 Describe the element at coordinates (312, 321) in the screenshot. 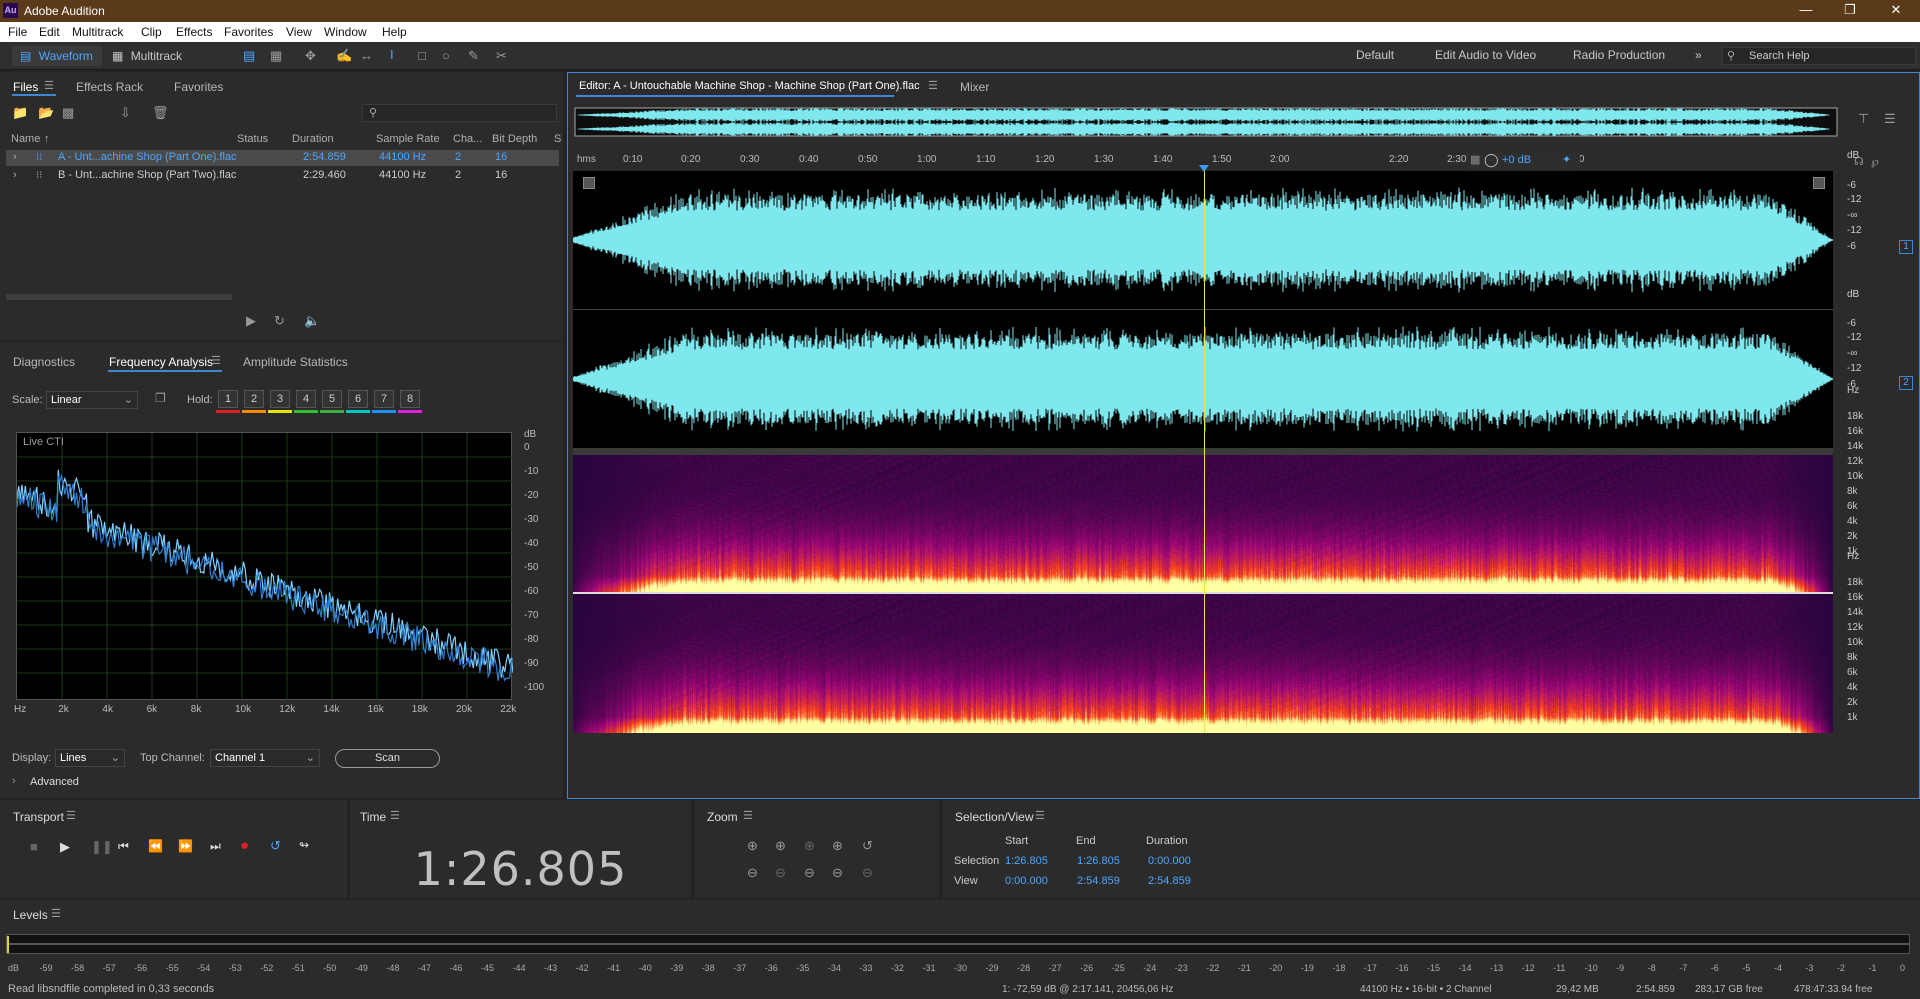

I see `autoplay-icon: 🔈` at that location.